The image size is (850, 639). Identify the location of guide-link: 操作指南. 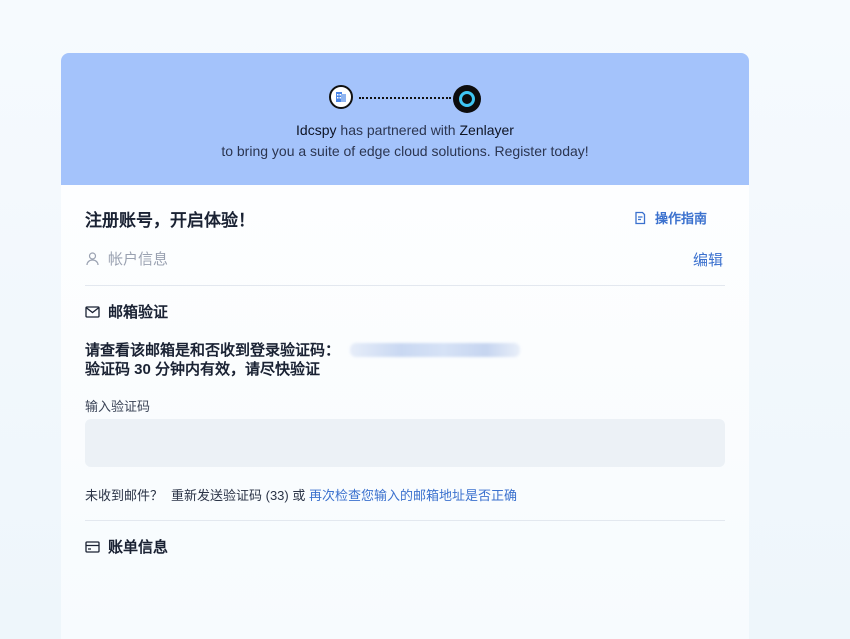
(670, 217).